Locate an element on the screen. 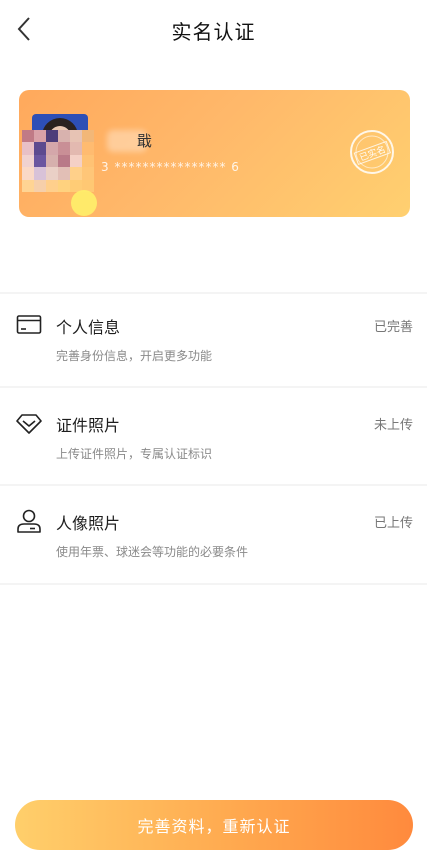 This screenshot has height=859, width=427. verified-stamp-icon: 已实名 is located at coordinates (372, 152).